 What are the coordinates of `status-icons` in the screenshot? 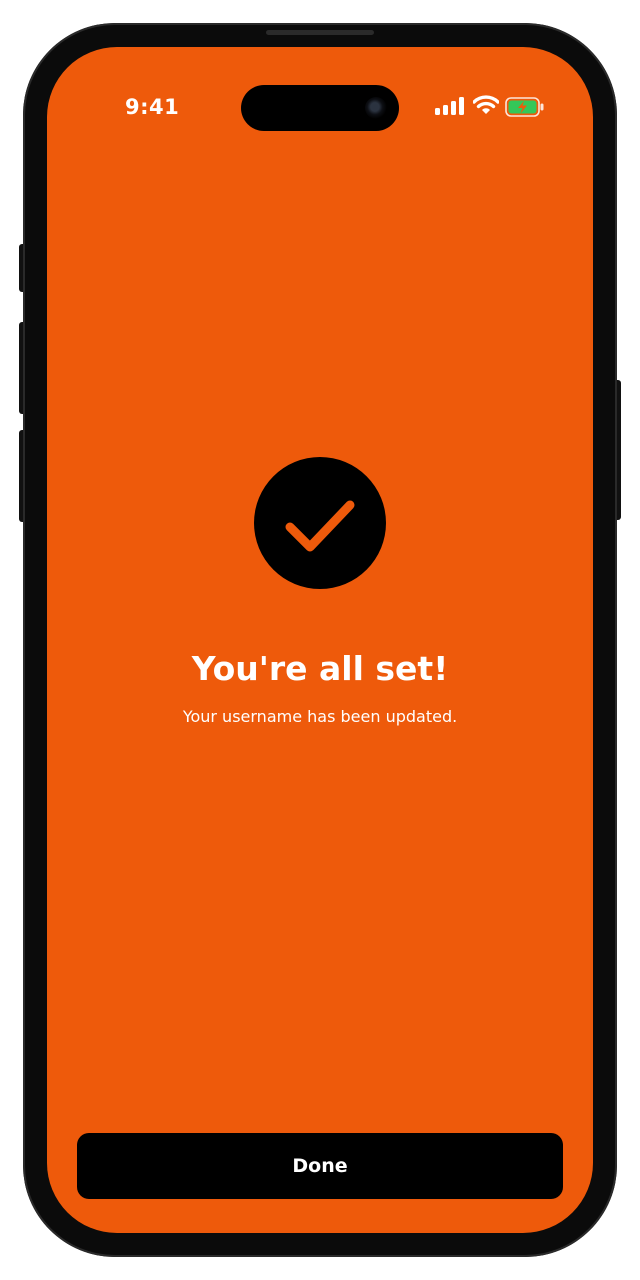 It's located at (495, 106).